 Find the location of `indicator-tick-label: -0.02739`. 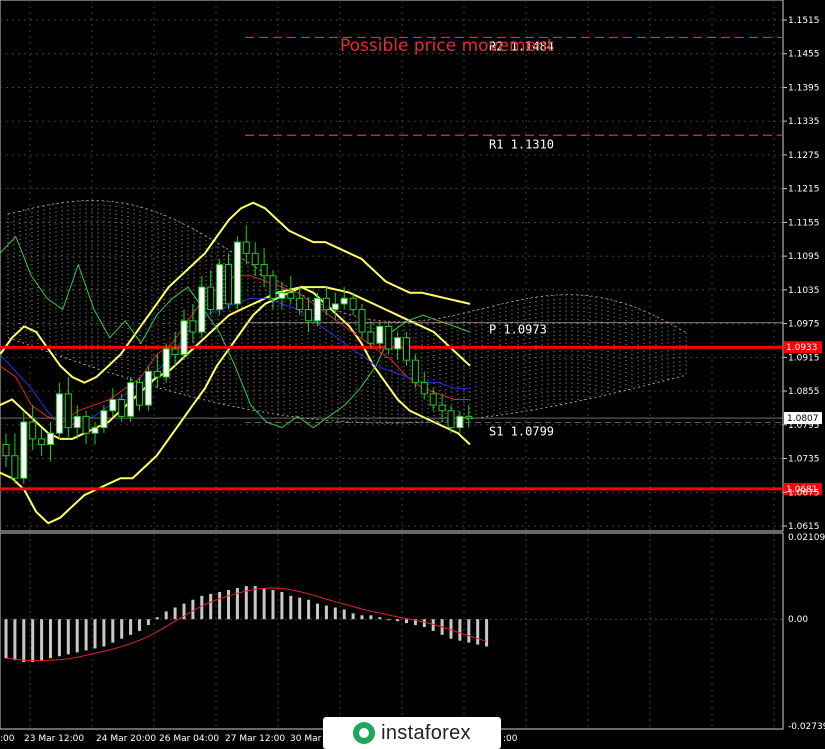

indicator-tick-label: -0.02739 is located at coordinates (806, 727).